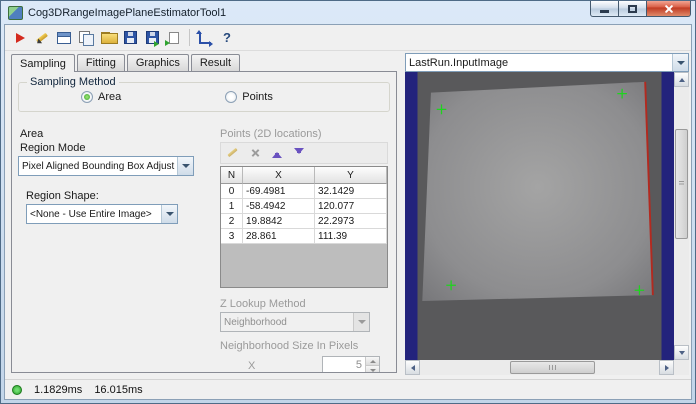 Image resolution: width=696 pixels, height=404 pixels. I want to click on radio-points-label: Points, so click(257, 97).